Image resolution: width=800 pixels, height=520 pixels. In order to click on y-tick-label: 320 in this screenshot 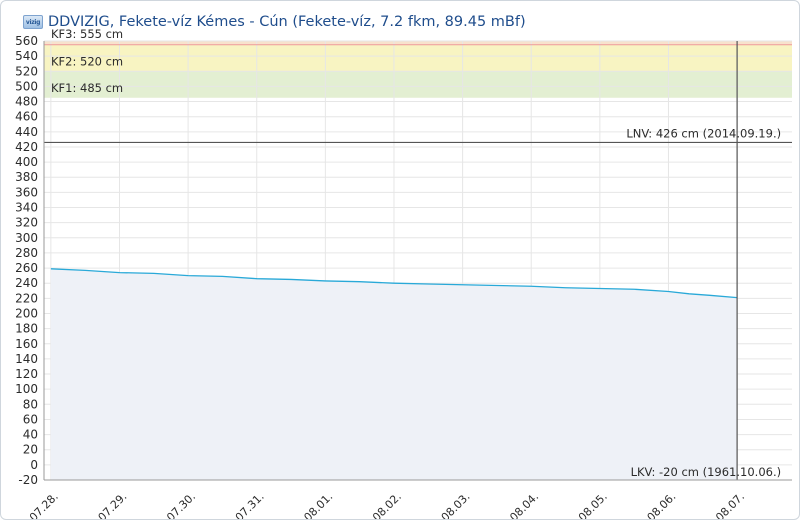, I will do `click(26, 223)`.